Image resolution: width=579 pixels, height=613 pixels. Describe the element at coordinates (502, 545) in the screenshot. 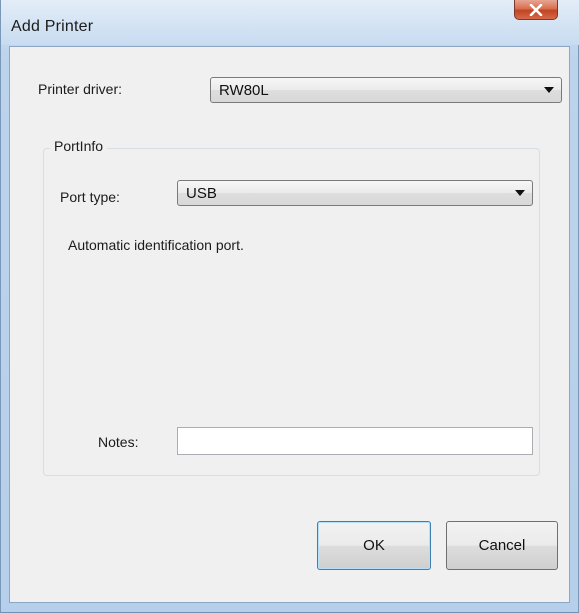

I see `cancel-button: Cancel` at that location.